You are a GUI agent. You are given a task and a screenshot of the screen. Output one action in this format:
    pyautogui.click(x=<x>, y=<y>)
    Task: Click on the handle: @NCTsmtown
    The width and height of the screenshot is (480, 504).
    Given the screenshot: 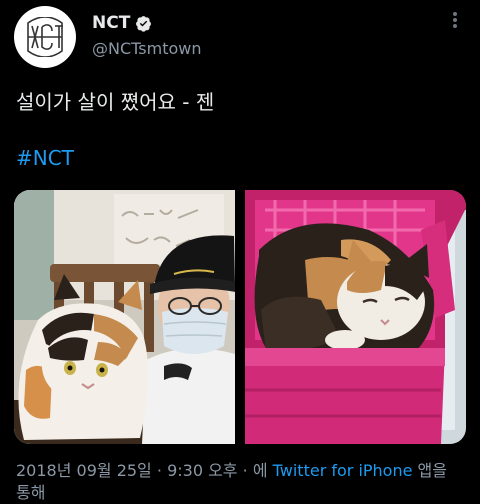 What is the action you would take?
    pyautogui.click(x=146, y=48)
    